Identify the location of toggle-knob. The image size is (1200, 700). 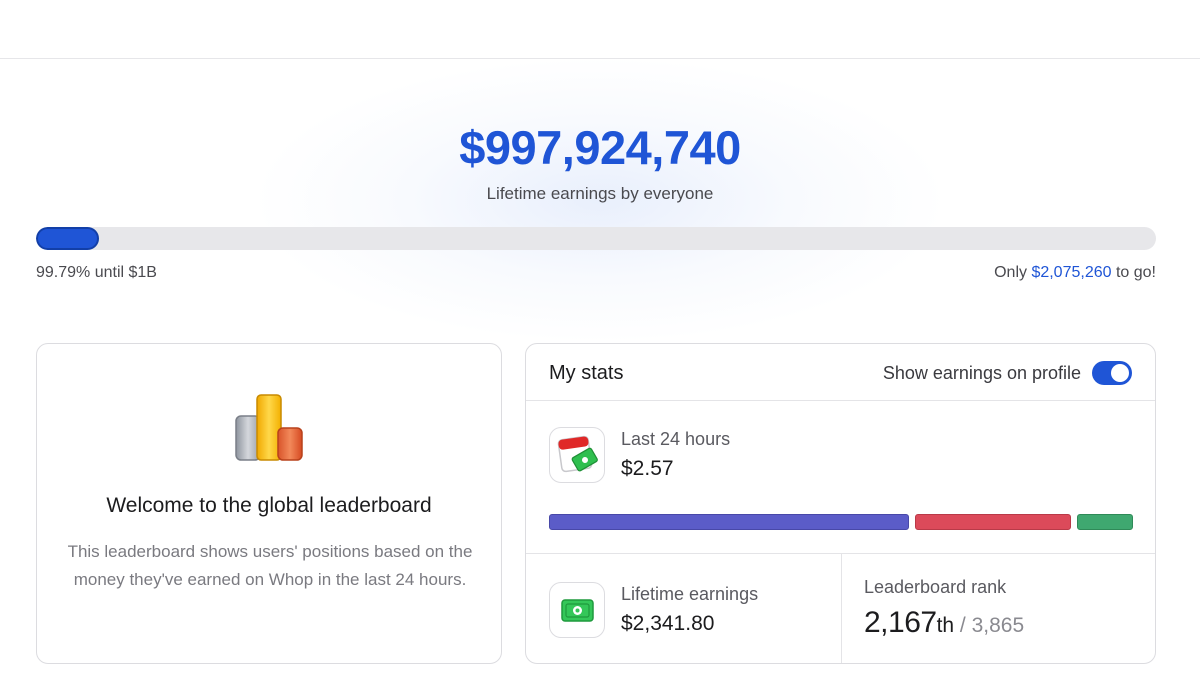
(1120, 373).